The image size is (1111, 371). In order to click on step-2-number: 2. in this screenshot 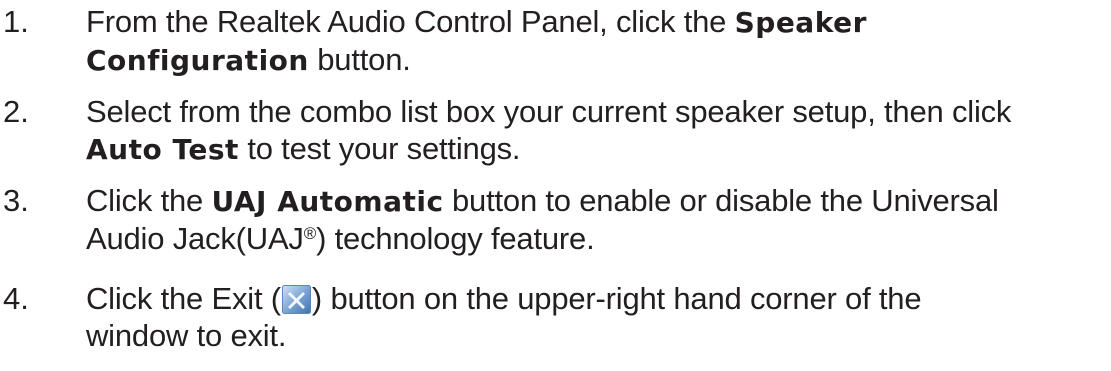, I will do `click(16, 111)`.